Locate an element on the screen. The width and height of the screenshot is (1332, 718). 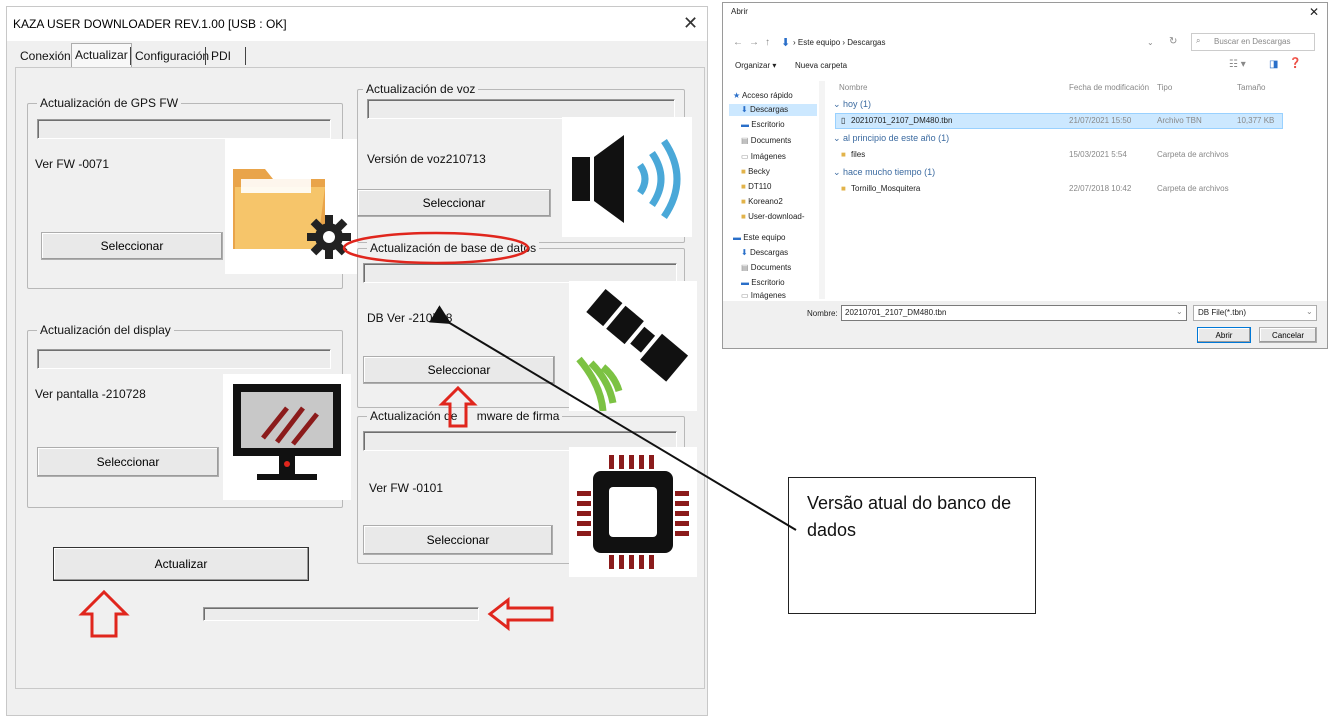
search-icon: ⌕ is located at coordinates (1198, 40).